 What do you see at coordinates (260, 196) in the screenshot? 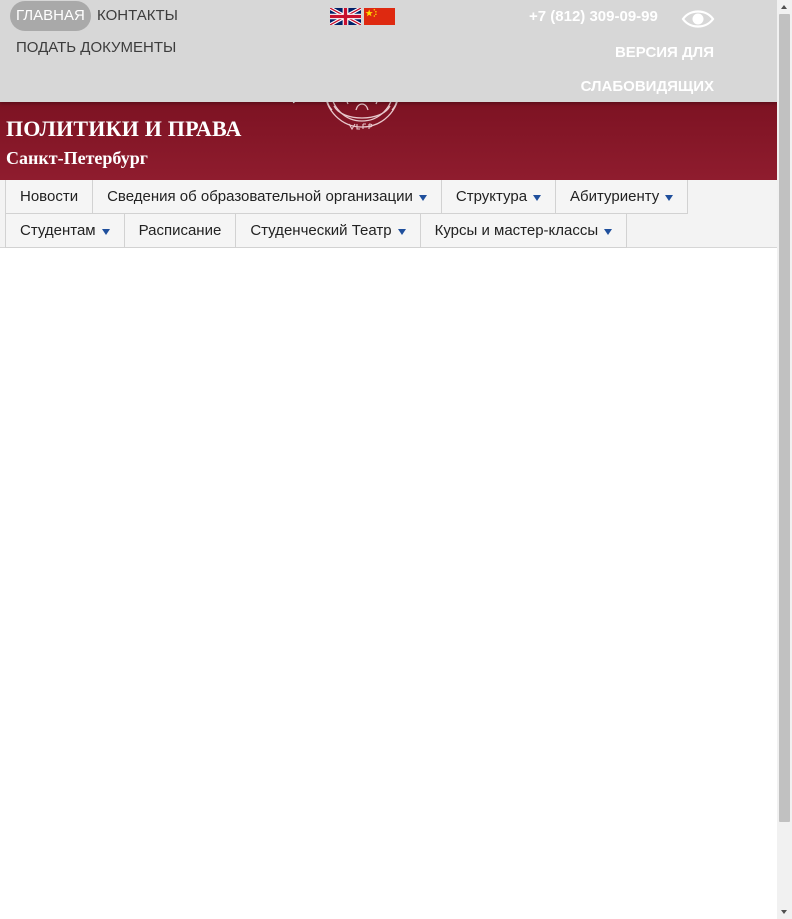
I see `menu-item-label: Сведения об образовательной организации` at bounding box center [260, 196].